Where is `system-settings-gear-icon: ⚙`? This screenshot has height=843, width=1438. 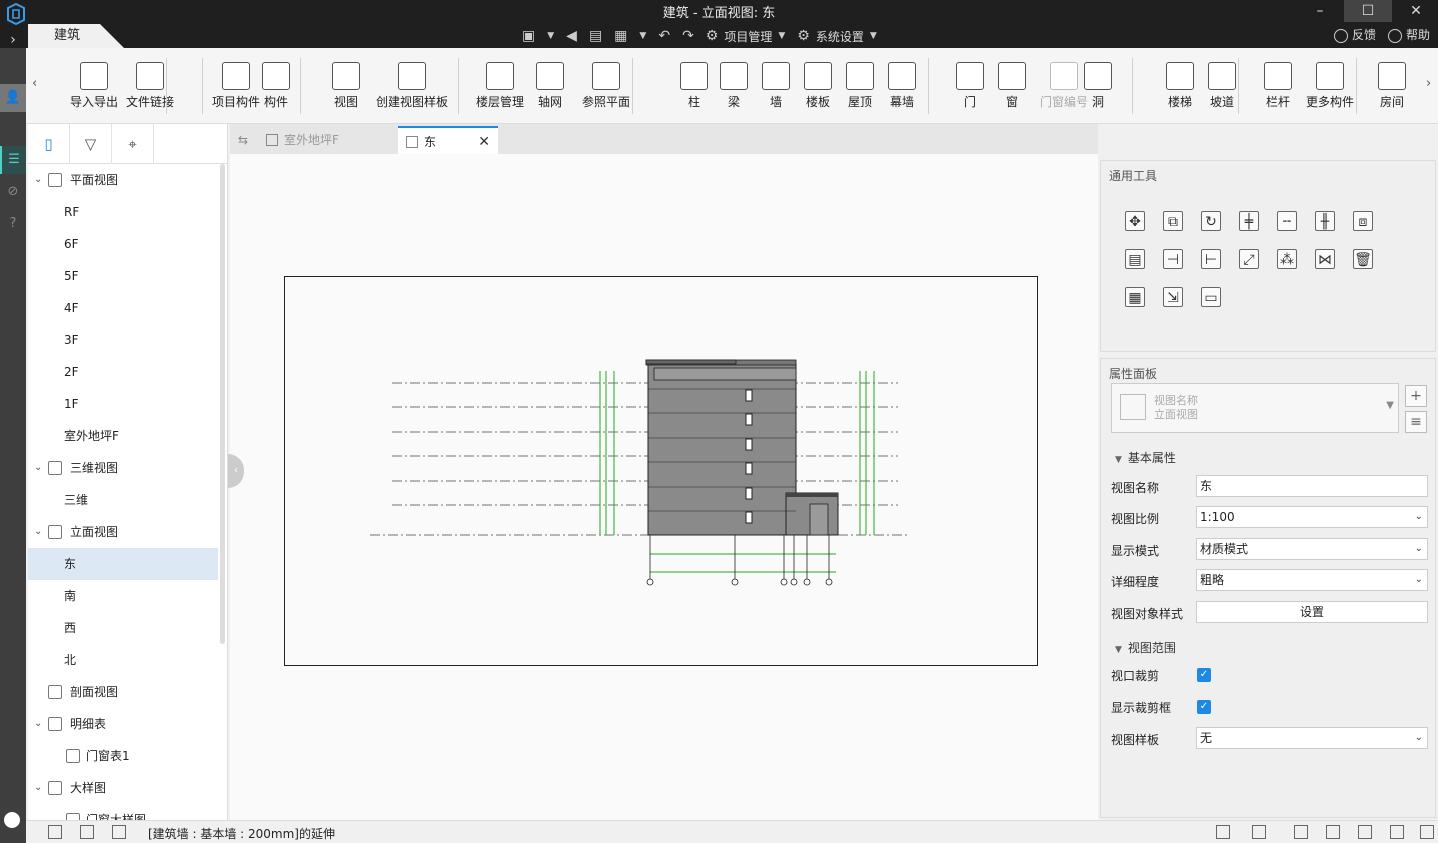 system-settings-gear-icon: ⚙ is located at coordinates (803, 36).